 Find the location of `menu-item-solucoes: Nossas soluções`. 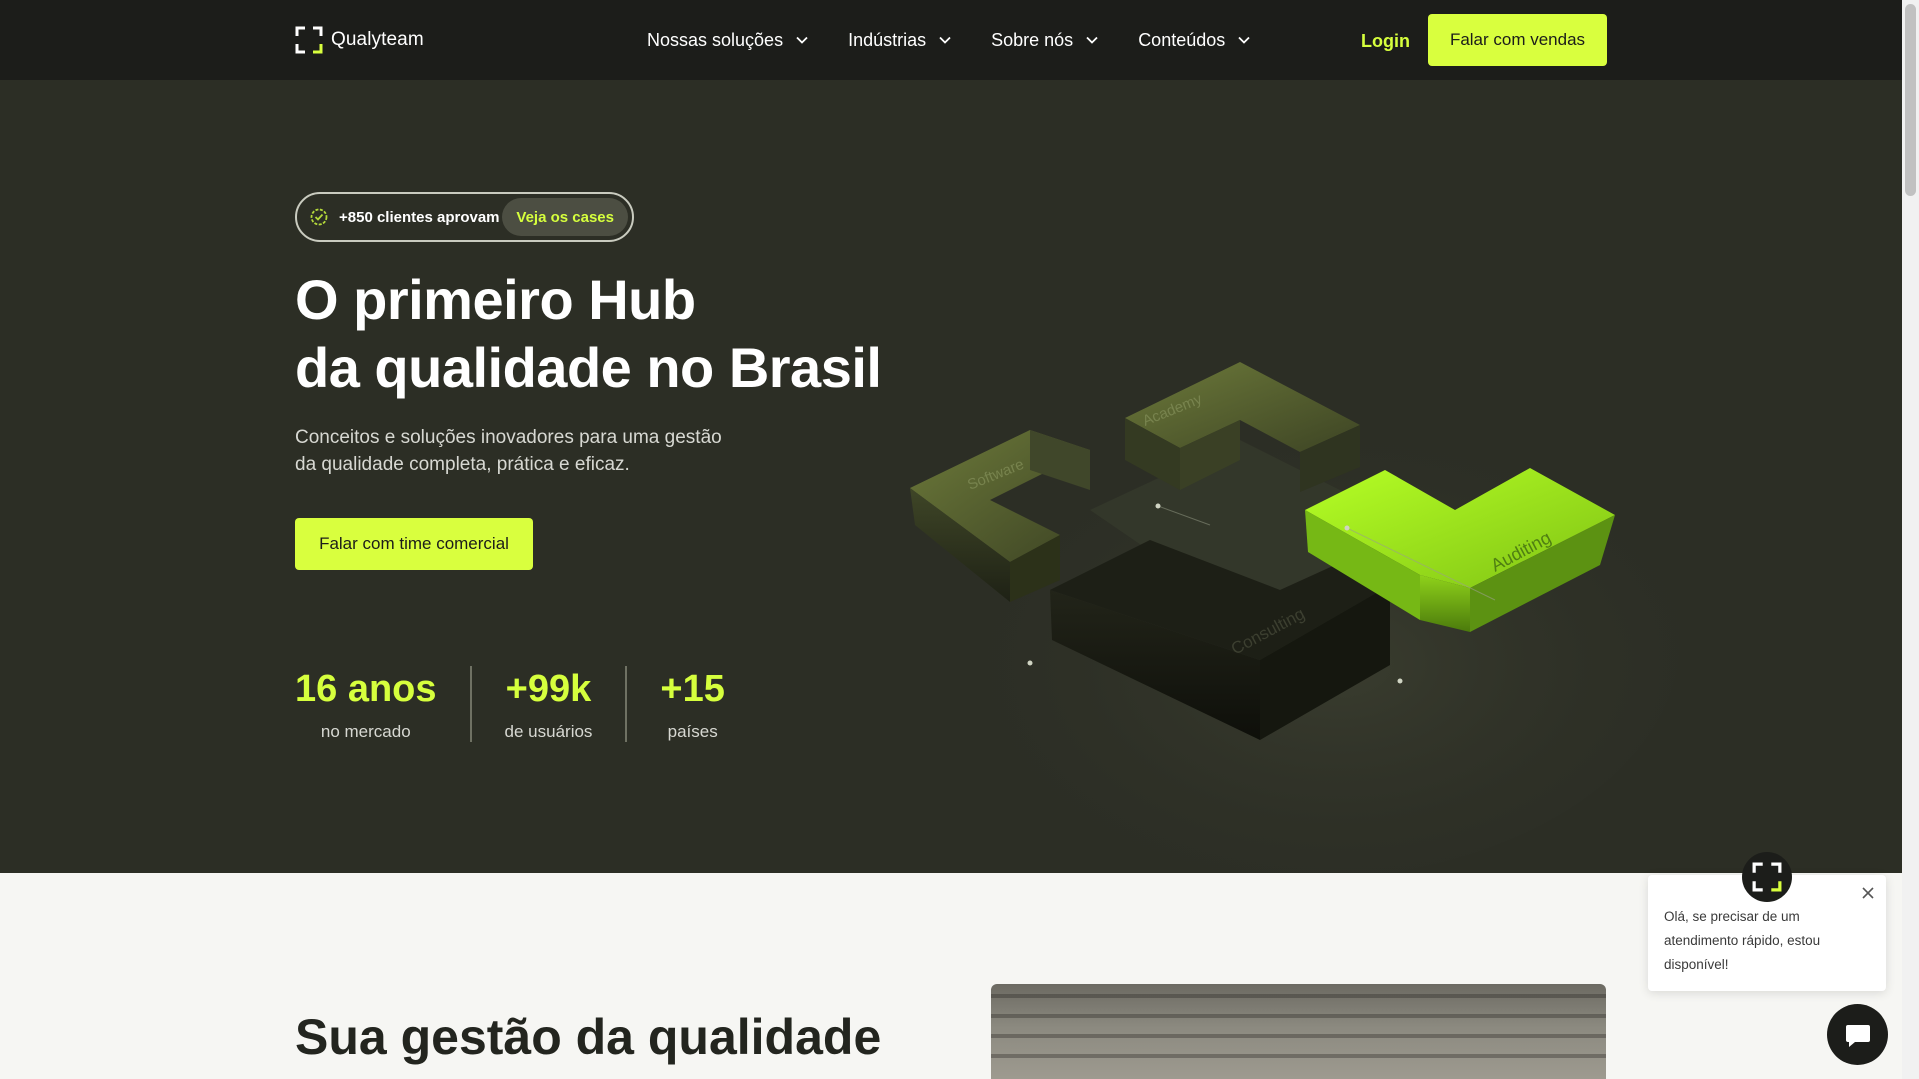

menu-item-solucoes: Nossas soluções is located at coordinates (728, 40).